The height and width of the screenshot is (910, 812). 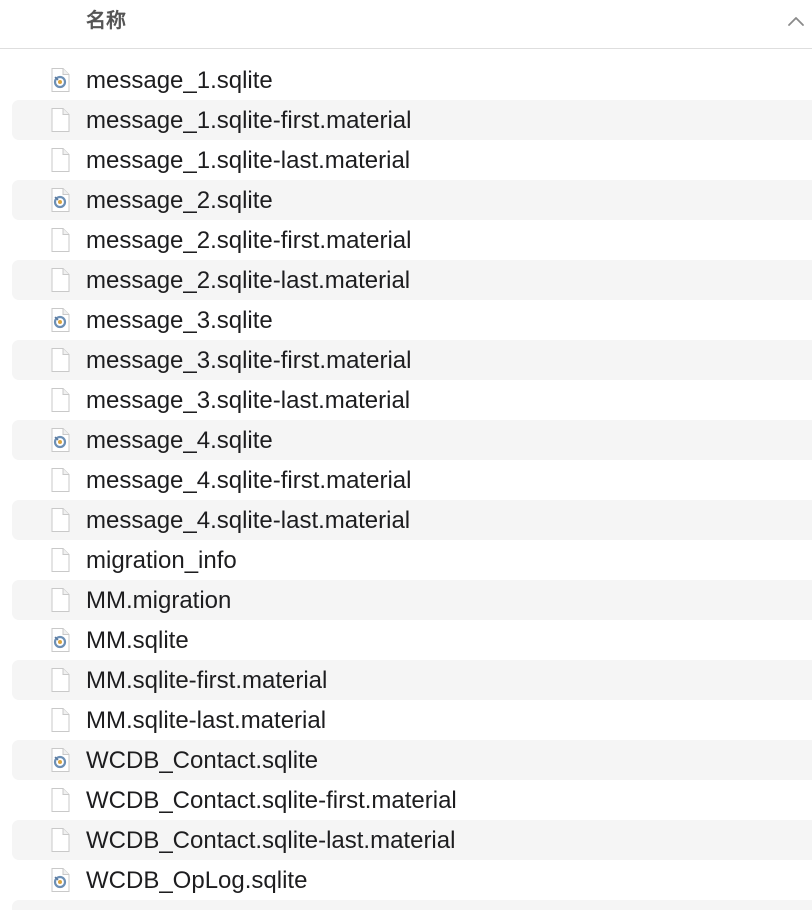 I want to click on file-name: message_2.sqlite-last.material, so click(x=248, y=280).